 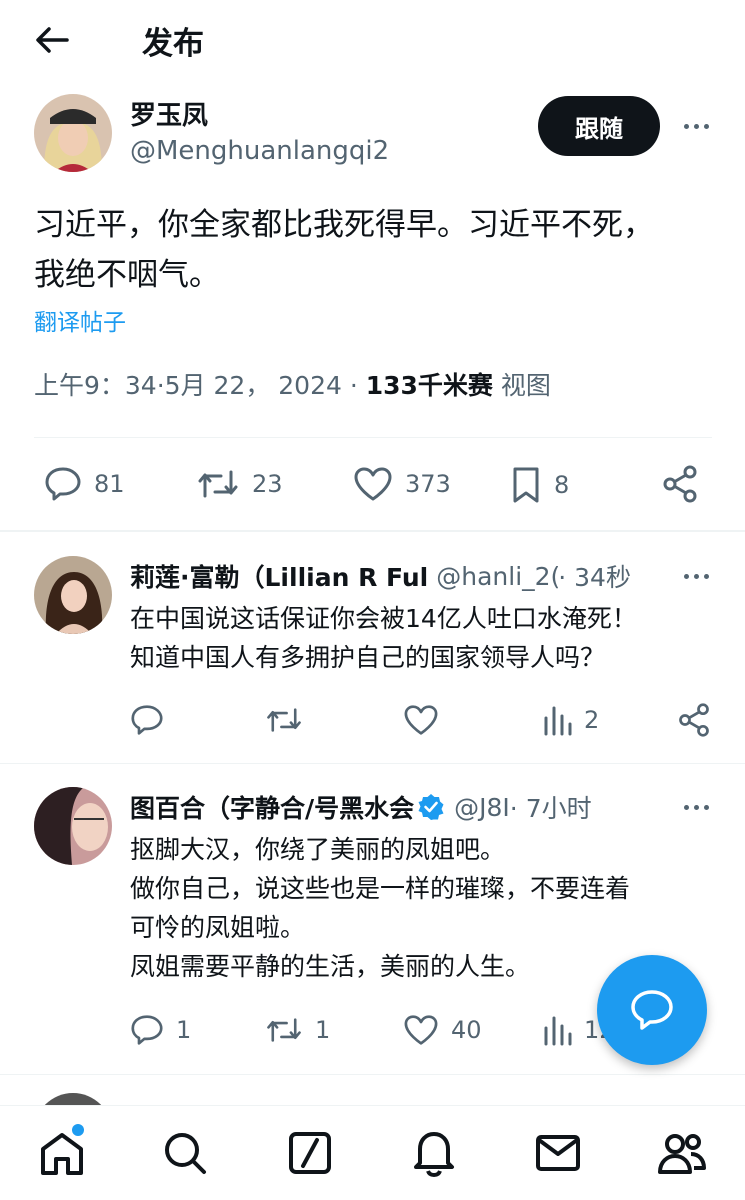 What do you see at coordinates (80, 320) in the screenshot?
I see `translate-post-link: 翻译帖子` at bounding box center [80, 320].